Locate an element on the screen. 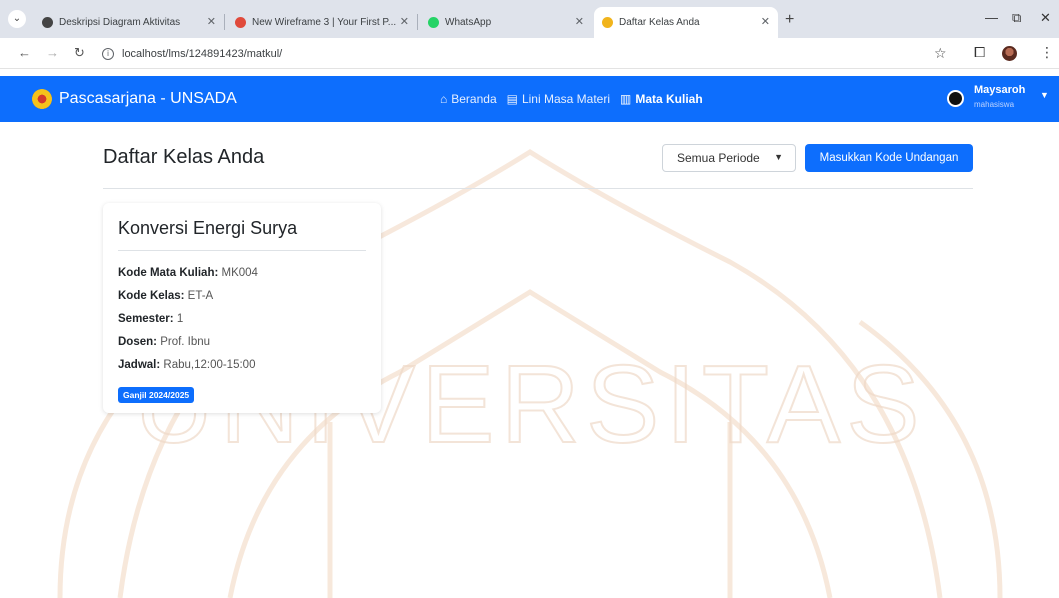  user-name: Maysaroh is located at coordinates (999, 90).